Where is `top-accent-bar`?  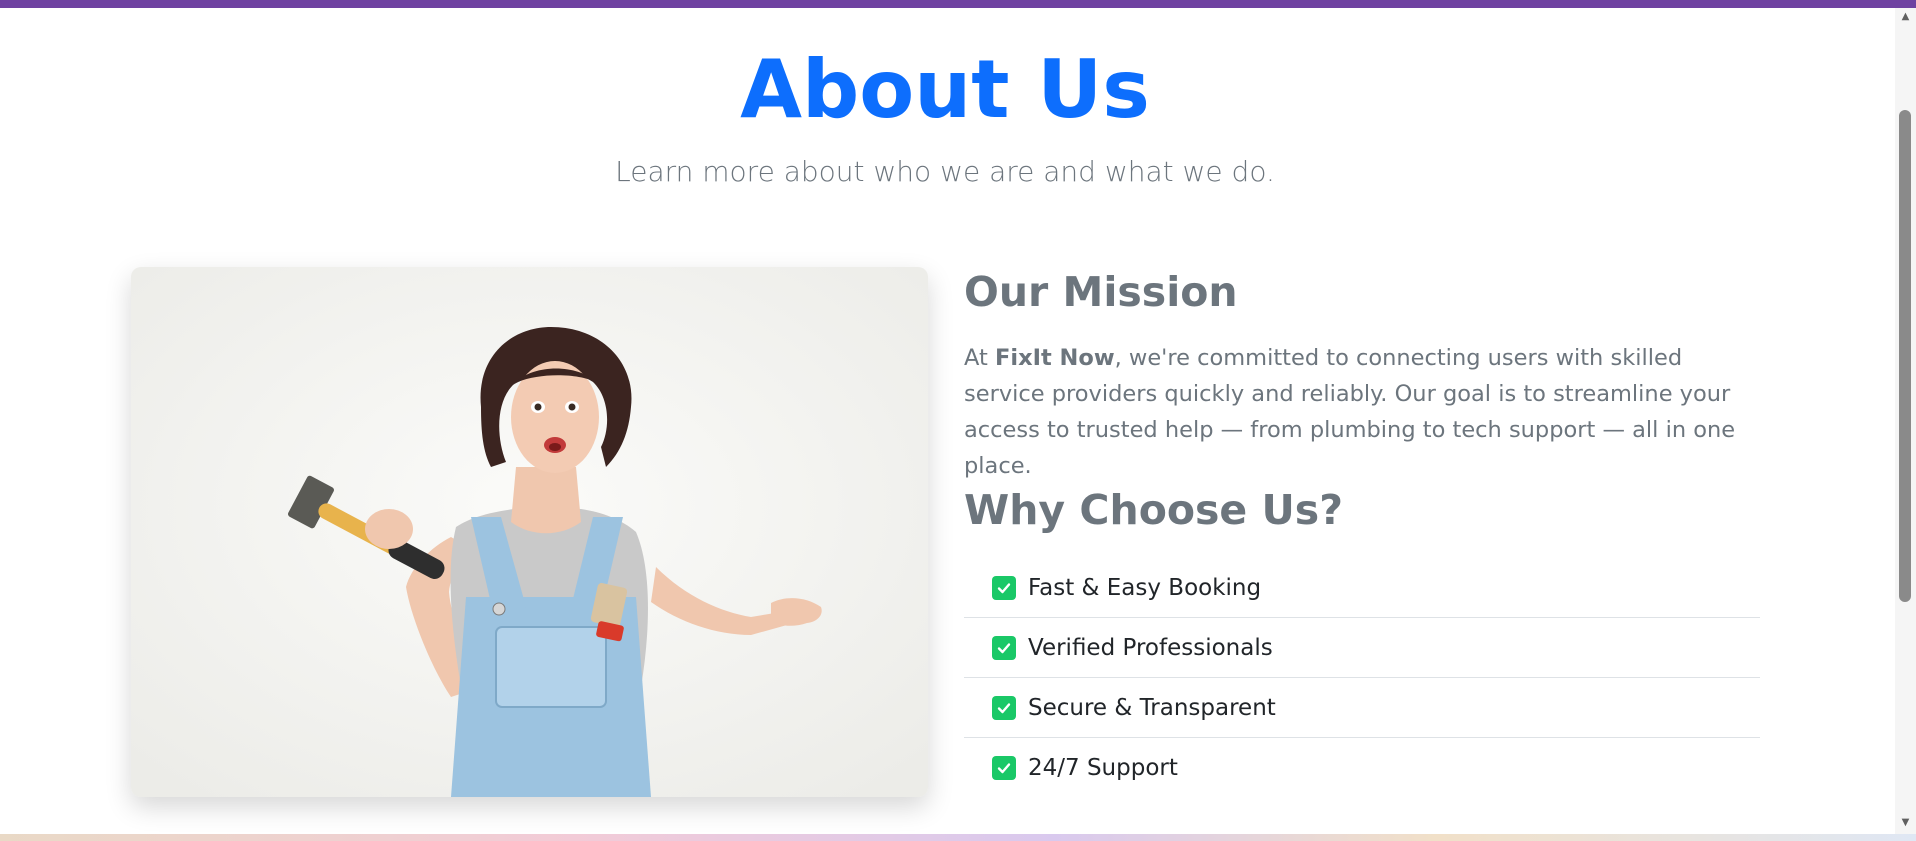 top-accent-bar is located at coordinates (958, 4).